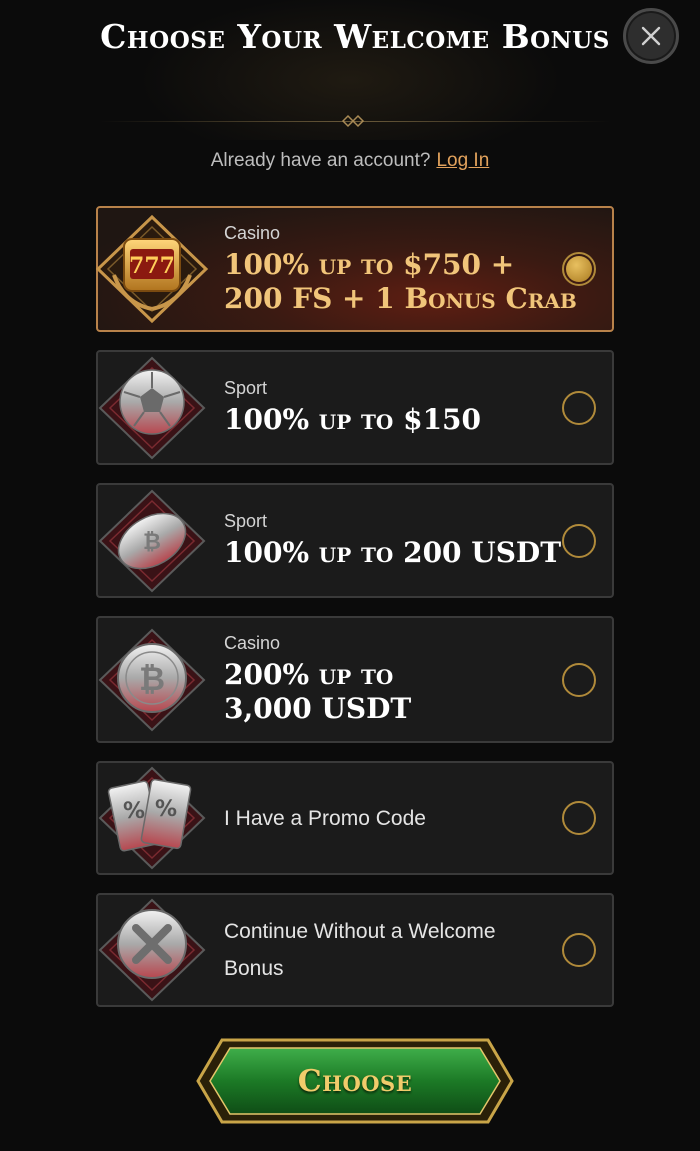  Describe the element at coordinates (320, 160) in the screenshot. I see `login-prompt: Already have an account?` at that location.